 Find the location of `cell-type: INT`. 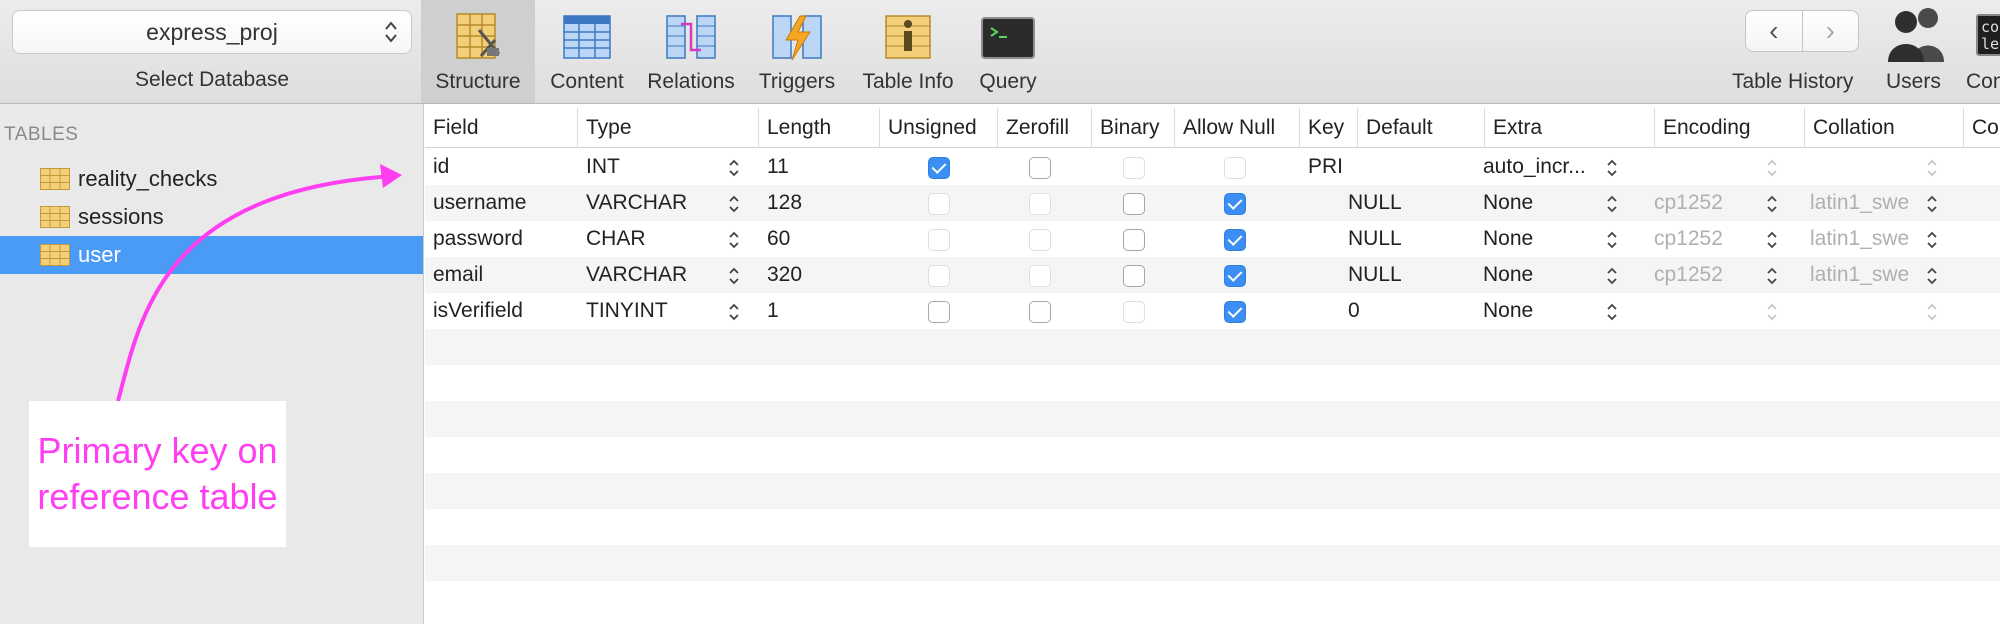

cell-type: INT is located at coordinates (653, 167).